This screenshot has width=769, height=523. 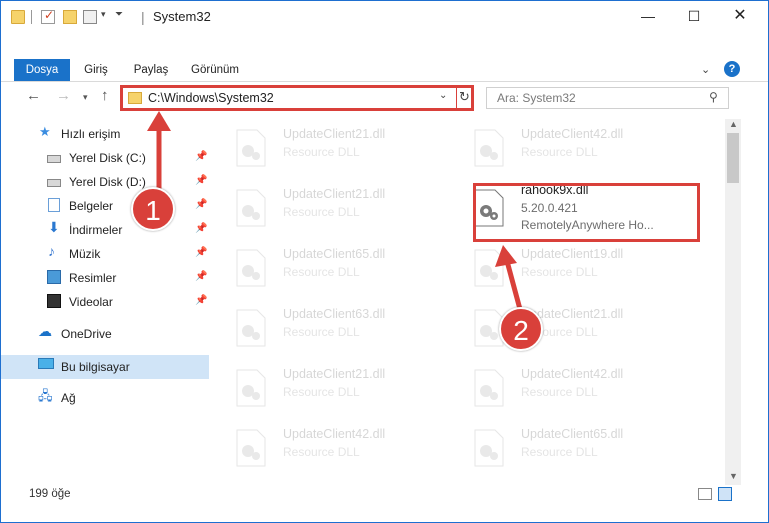 I want to click on arrow-2-line, so click(x=514, y=287).